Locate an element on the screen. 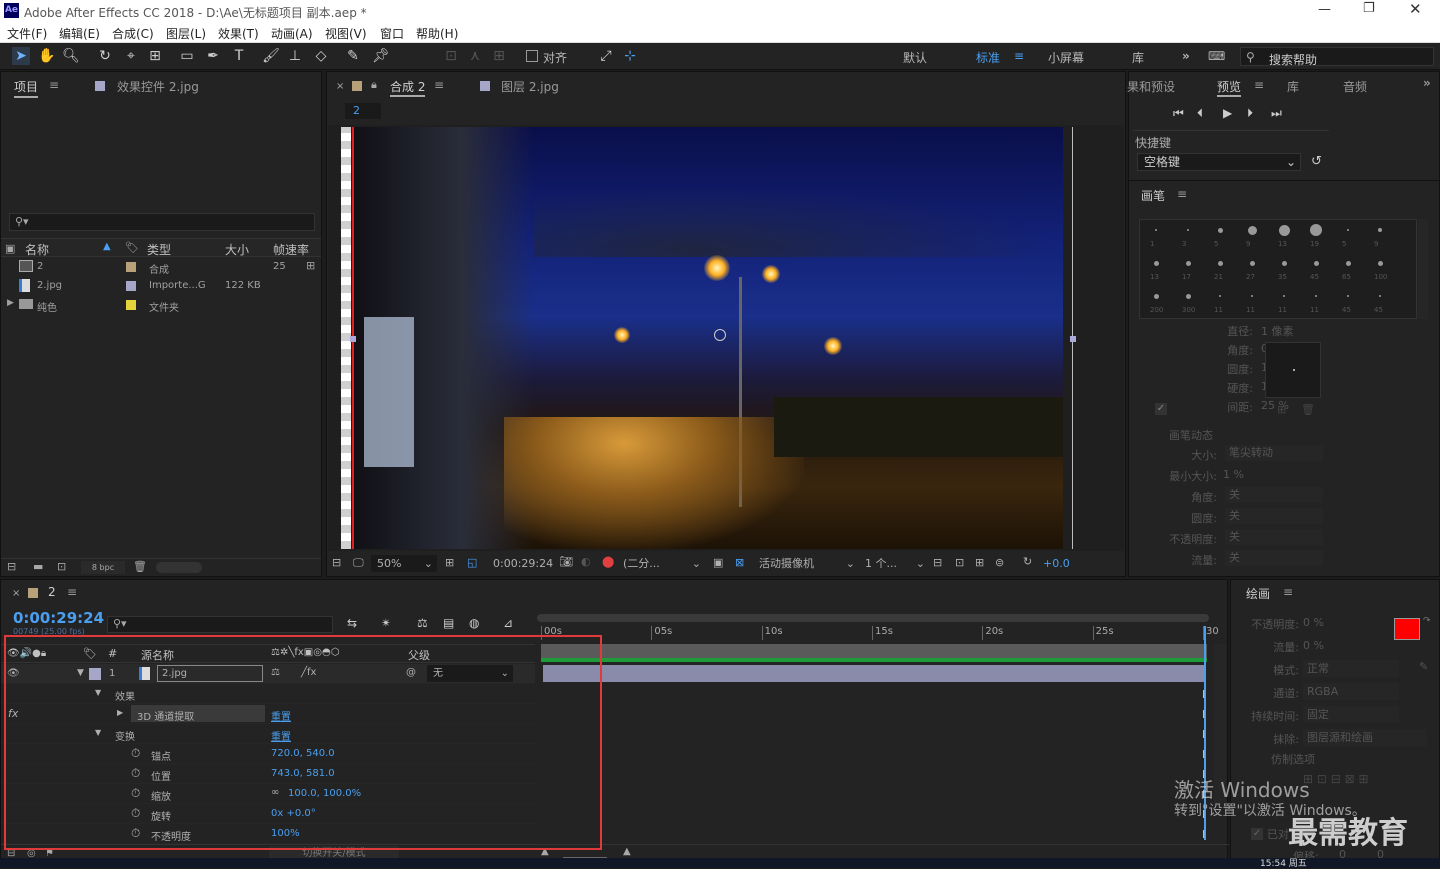  new-brush-icon: ⊞ is located at coordinates (1281, 409).